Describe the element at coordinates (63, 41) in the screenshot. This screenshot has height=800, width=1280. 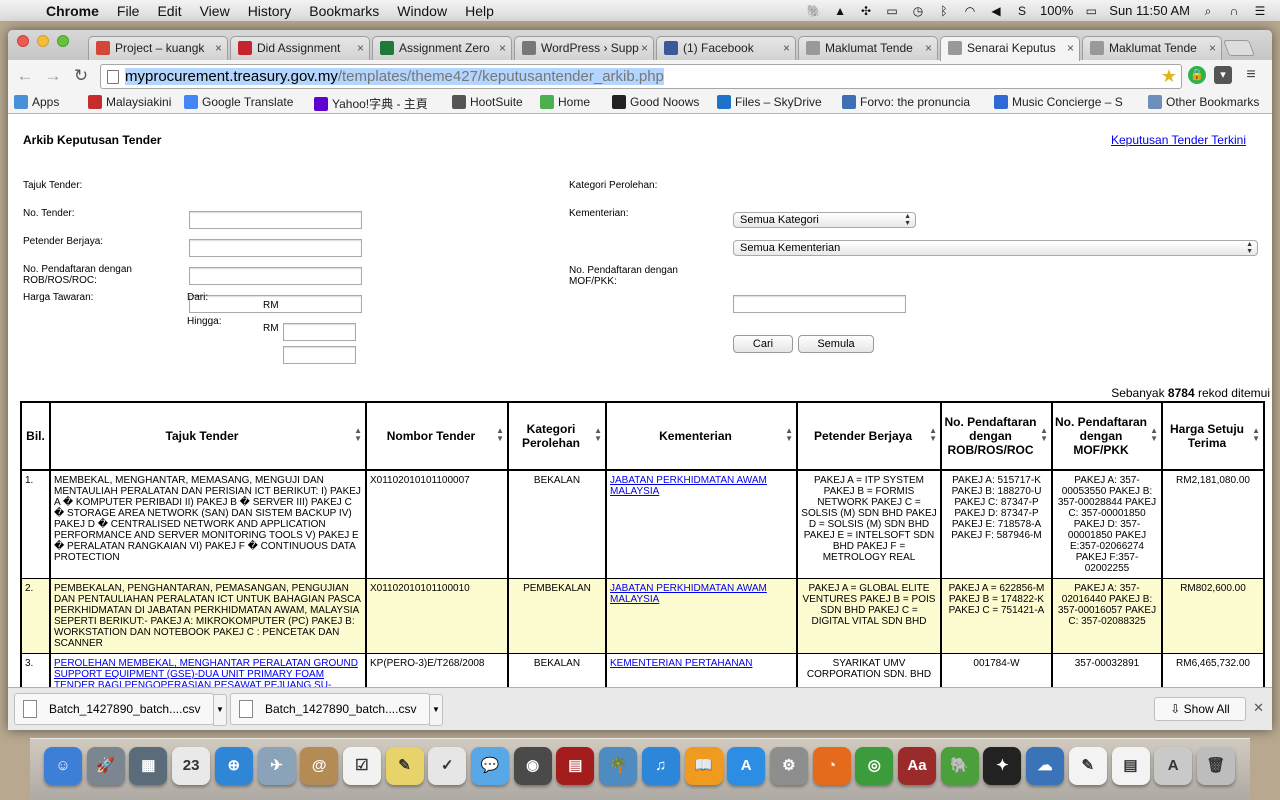
I see `maximize-window-button` at that location.